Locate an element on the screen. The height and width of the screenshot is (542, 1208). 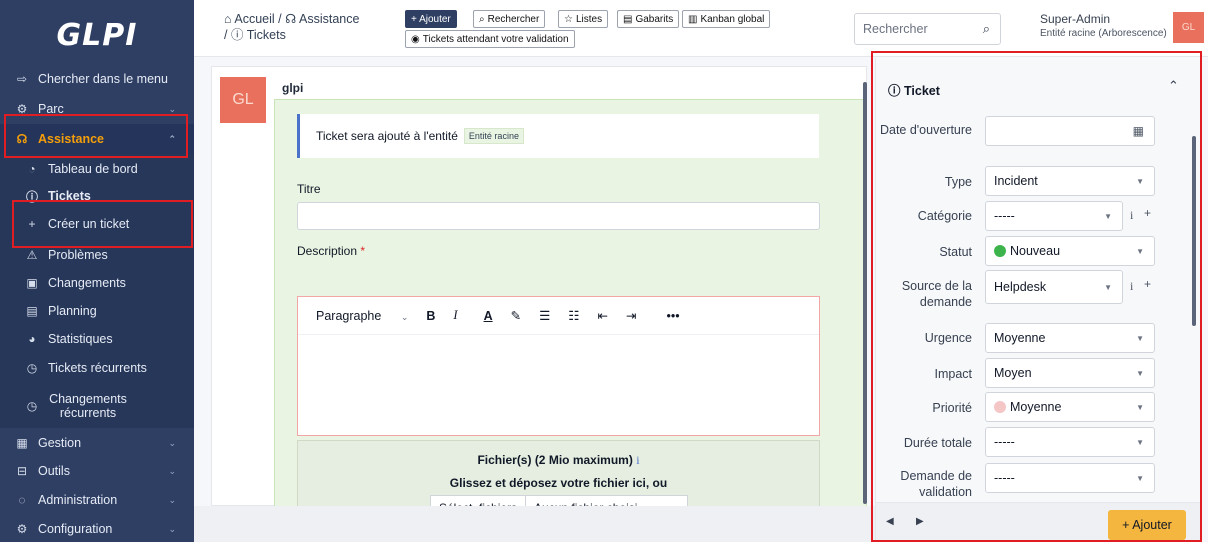
numbered-list-button: ☷ is located at coordinates (573, 315).